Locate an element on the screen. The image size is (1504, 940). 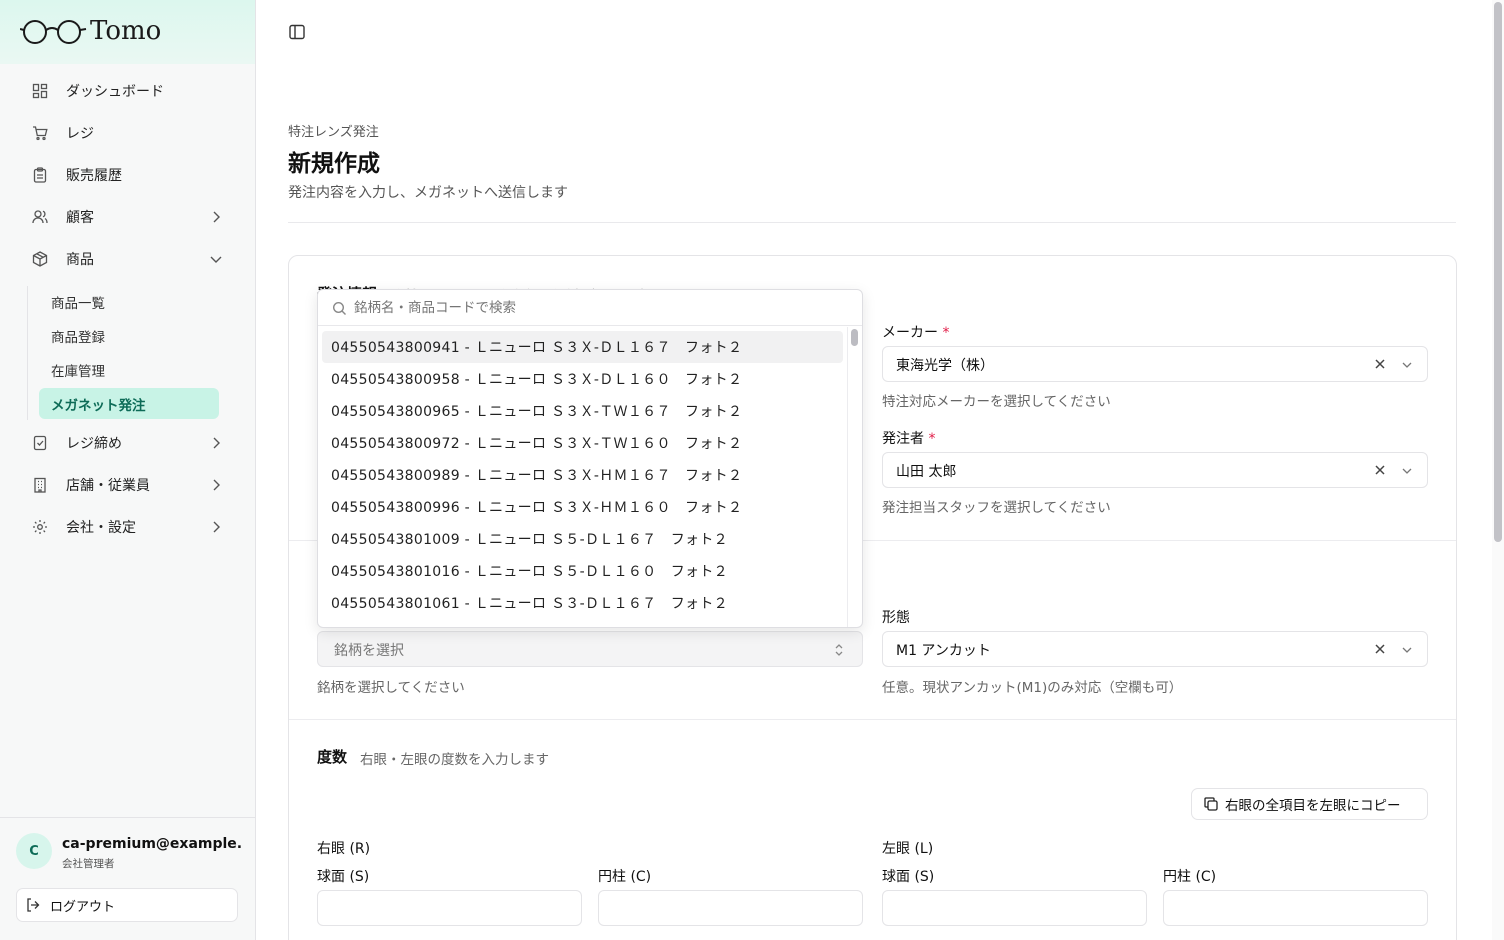
sidebar-item-dashboard: ダッシュボード is located at coordinates (128, 91).